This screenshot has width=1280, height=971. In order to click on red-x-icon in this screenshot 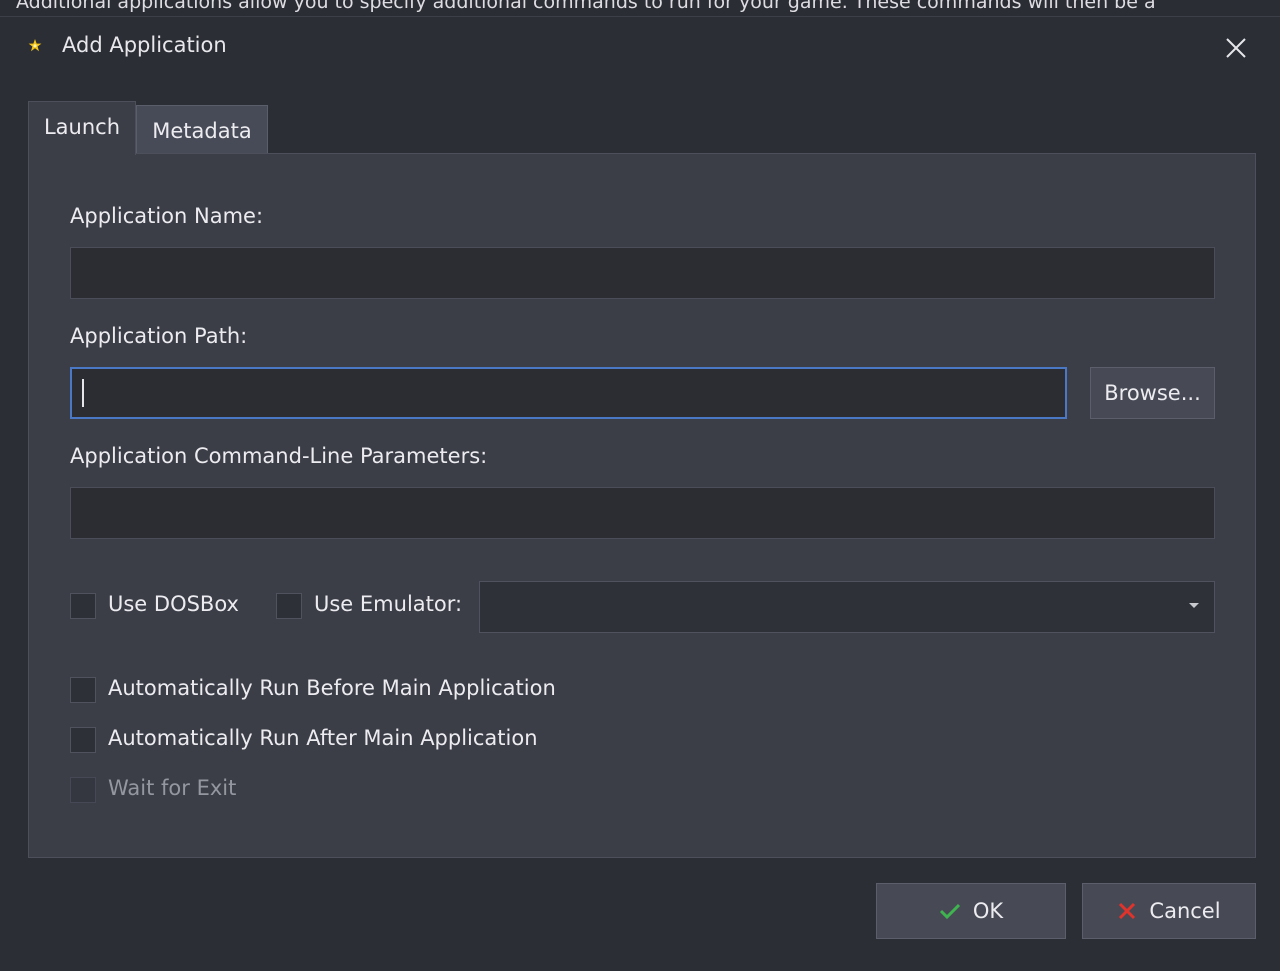, I will do `click(1127, 911)`.